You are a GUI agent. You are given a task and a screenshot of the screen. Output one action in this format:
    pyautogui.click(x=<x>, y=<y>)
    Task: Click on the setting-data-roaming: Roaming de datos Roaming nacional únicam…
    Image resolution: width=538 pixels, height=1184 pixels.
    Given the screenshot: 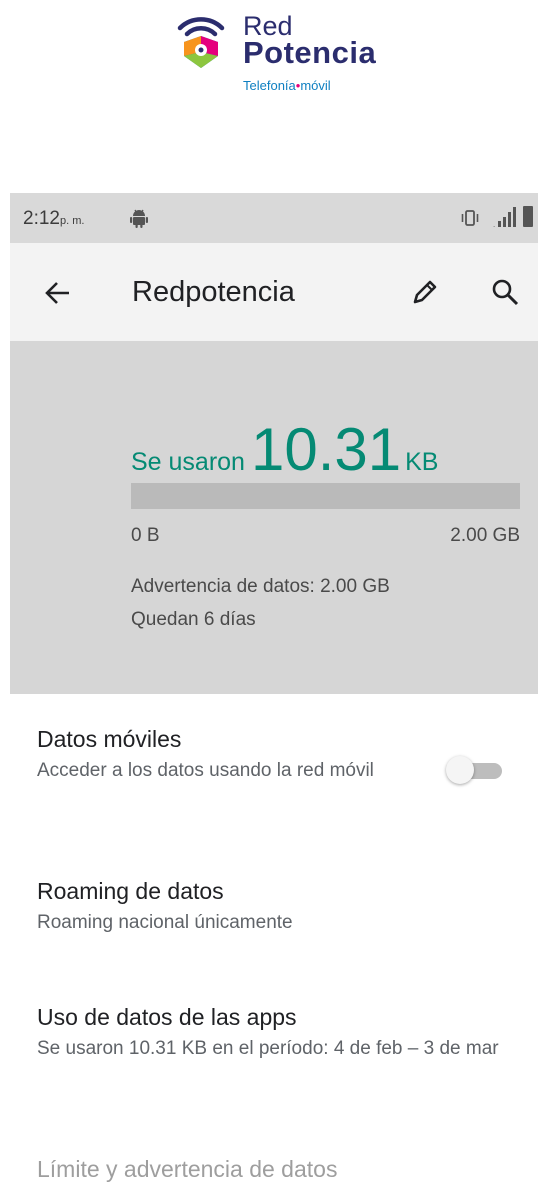 What is the action you would take?
    pyautogui.click(x=272, y=906)
    